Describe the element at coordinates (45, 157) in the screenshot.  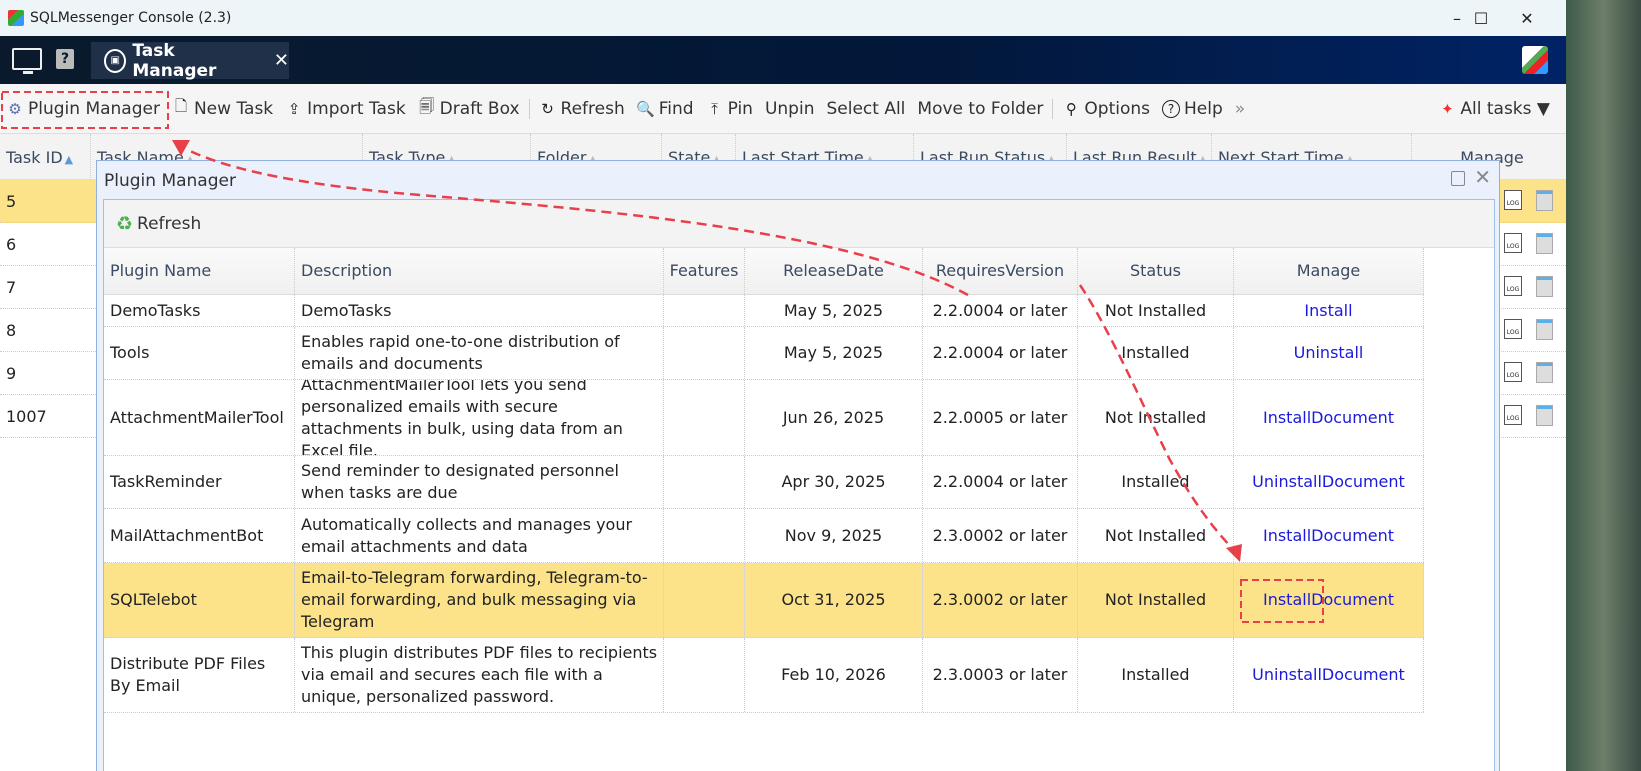
I see `column-header-task-id: Task ID ▲` at that location.